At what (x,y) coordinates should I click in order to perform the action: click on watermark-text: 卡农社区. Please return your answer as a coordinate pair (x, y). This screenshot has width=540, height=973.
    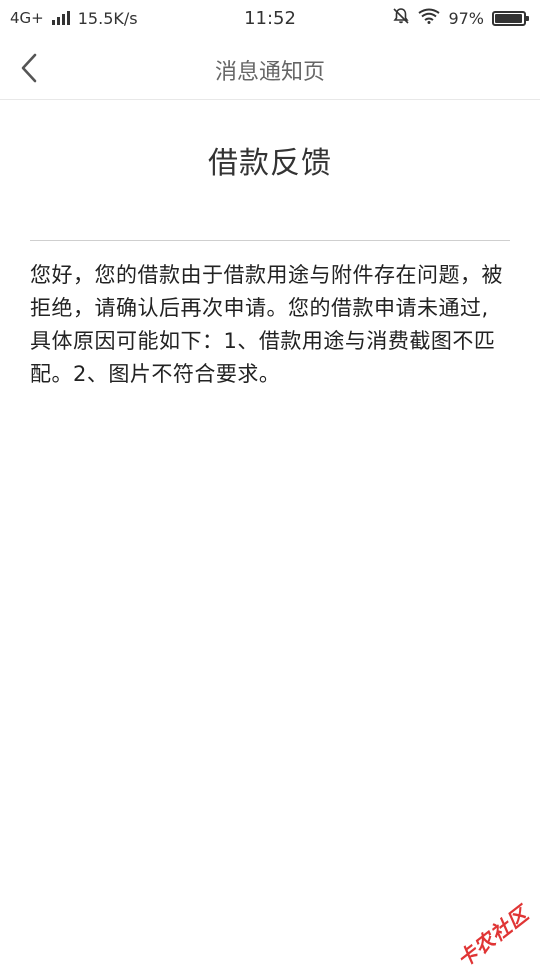
    Looking at the image, I should click on (493, 936).